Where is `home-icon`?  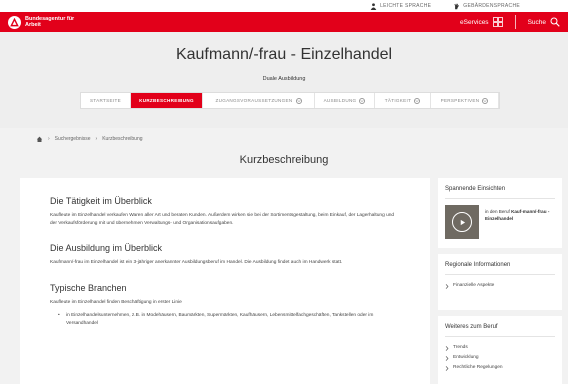
home-icon is located at coordinates (39, 139).